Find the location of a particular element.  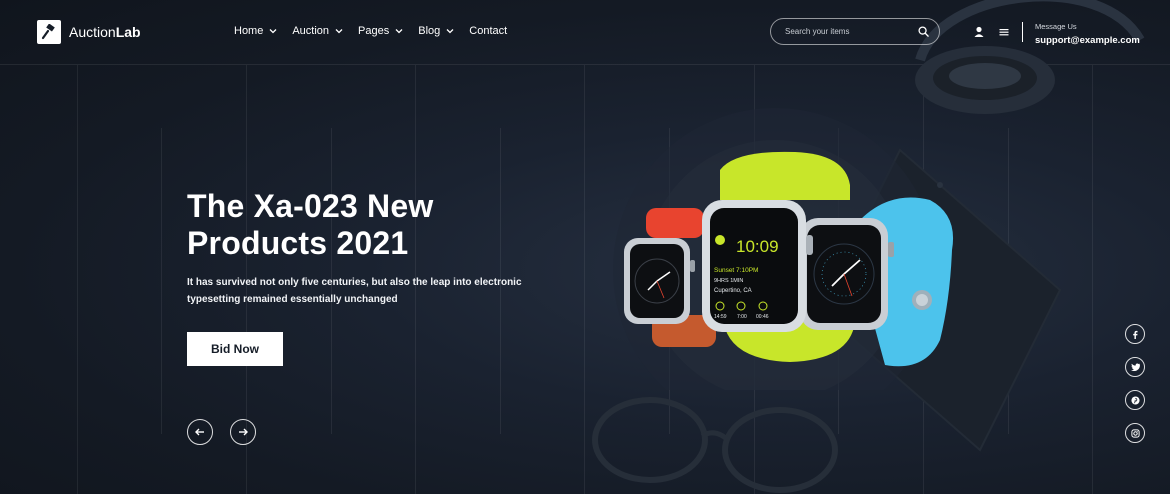

brand-name: AuctionLab is located at coordinates (105, 32).